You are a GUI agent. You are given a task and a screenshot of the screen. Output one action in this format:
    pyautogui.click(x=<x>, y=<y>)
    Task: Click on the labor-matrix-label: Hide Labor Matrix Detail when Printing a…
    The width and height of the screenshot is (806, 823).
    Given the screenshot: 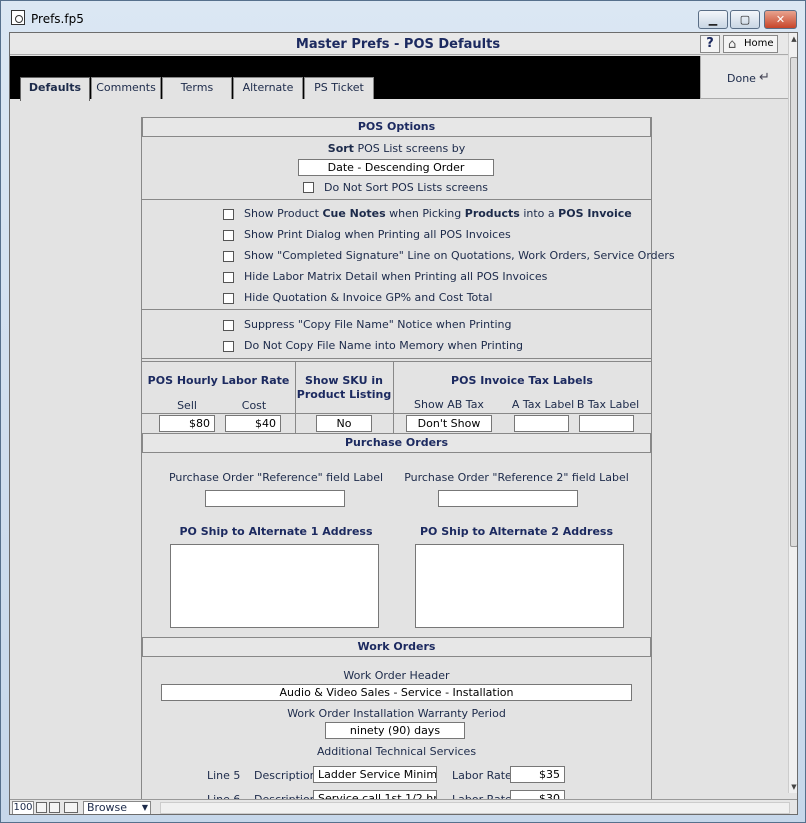 What is the action you would take?
    pyautogui.click(x=396, y=276)
    